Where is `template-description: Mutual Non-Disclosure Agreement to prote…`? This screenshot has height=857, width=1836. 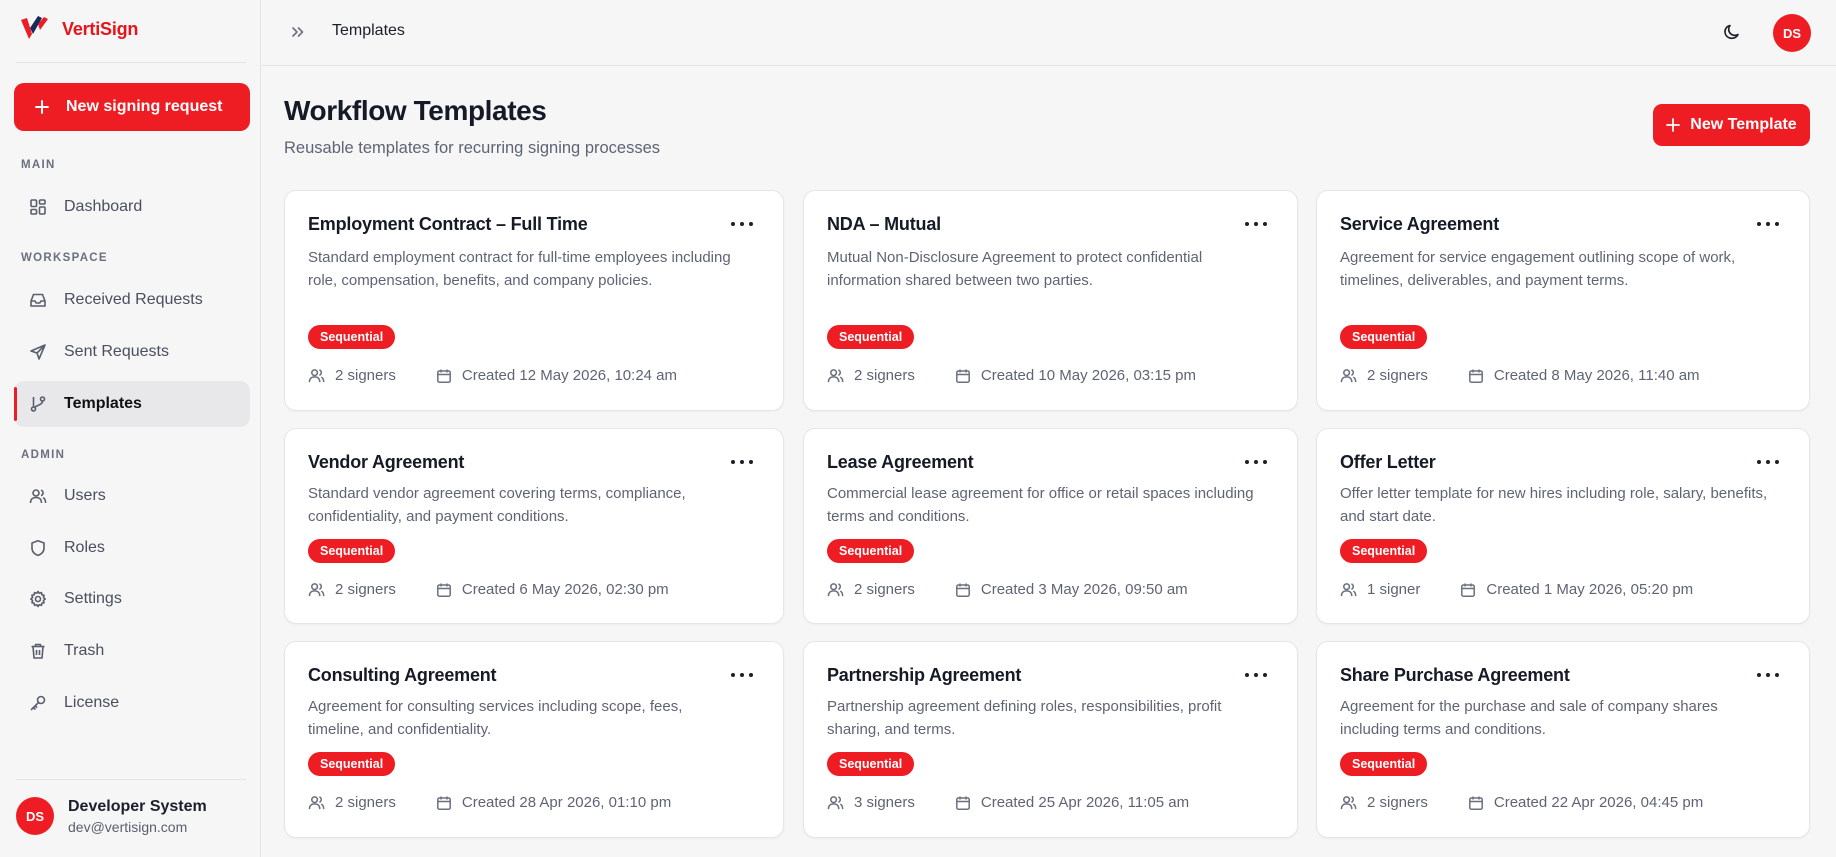
template-description: Mutual Non-Disclosure Agreement to prote… is located at coordinates (1015, 269).